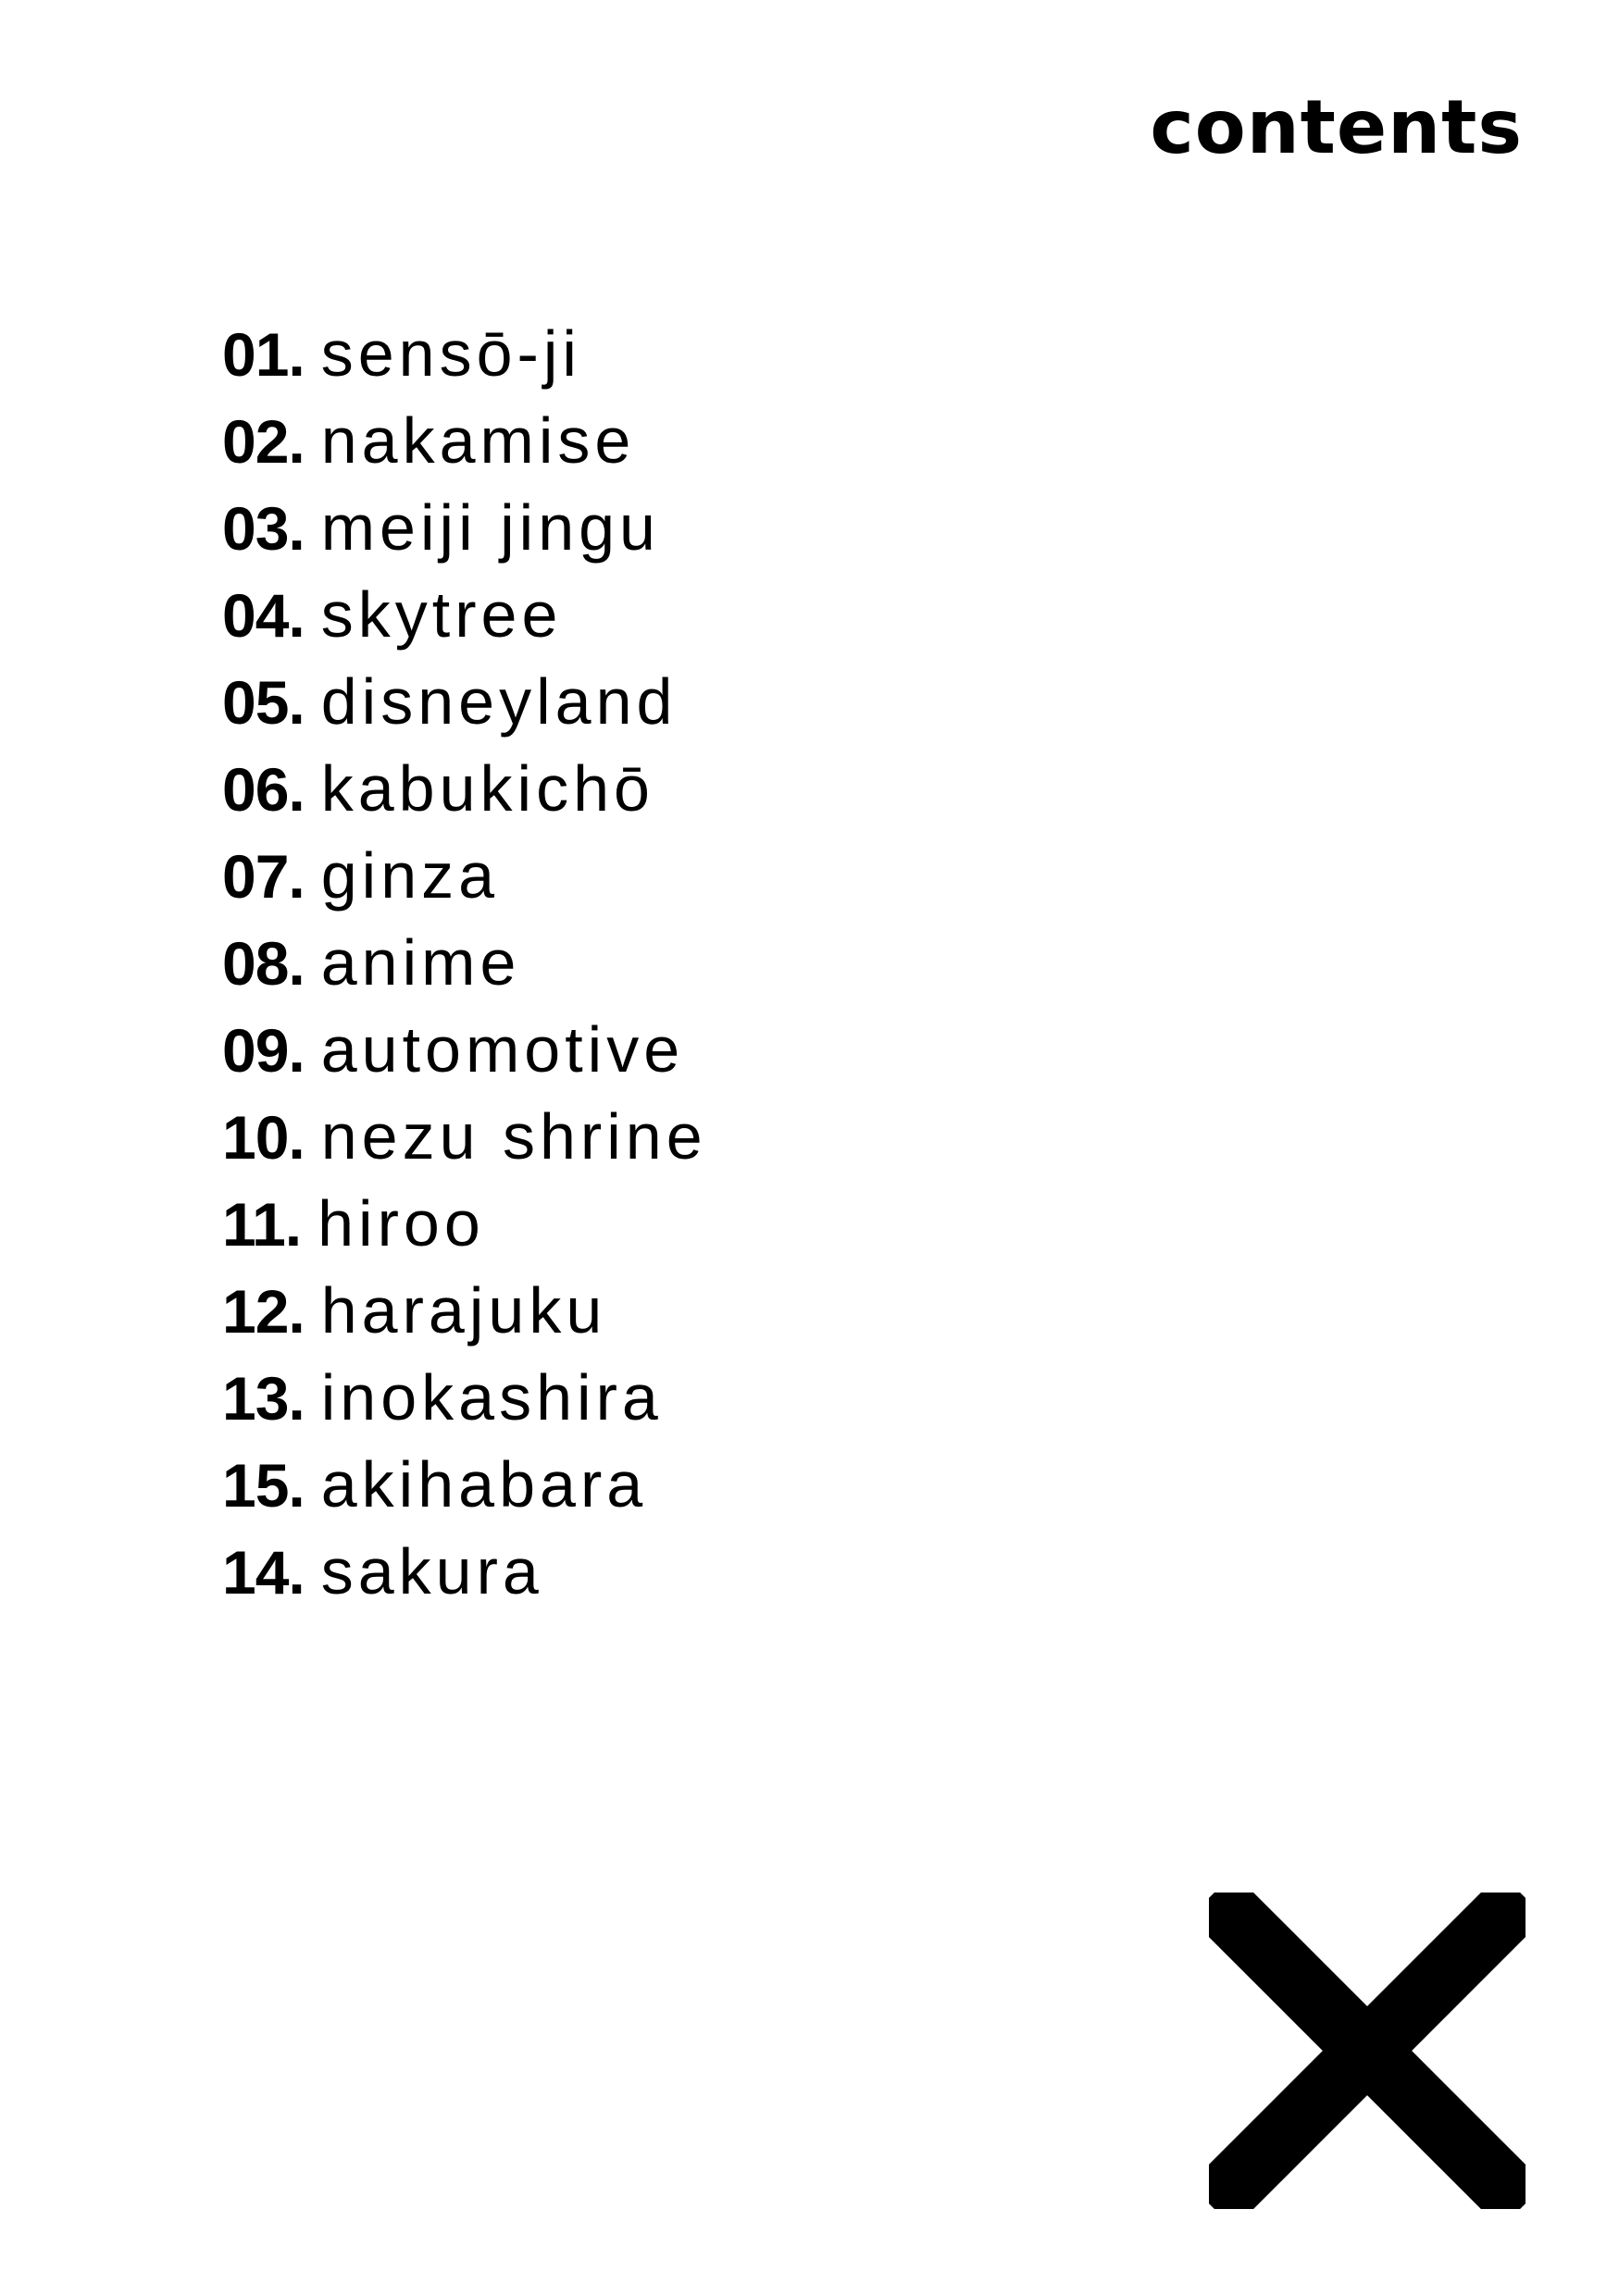 Image resolution: width=1619 pixels, height=2296 pixels. What do you see at coordinates (491, 1397) in the screenshot?
I see `toc-item-label: inokashira` at bounding box center [491, 1397].